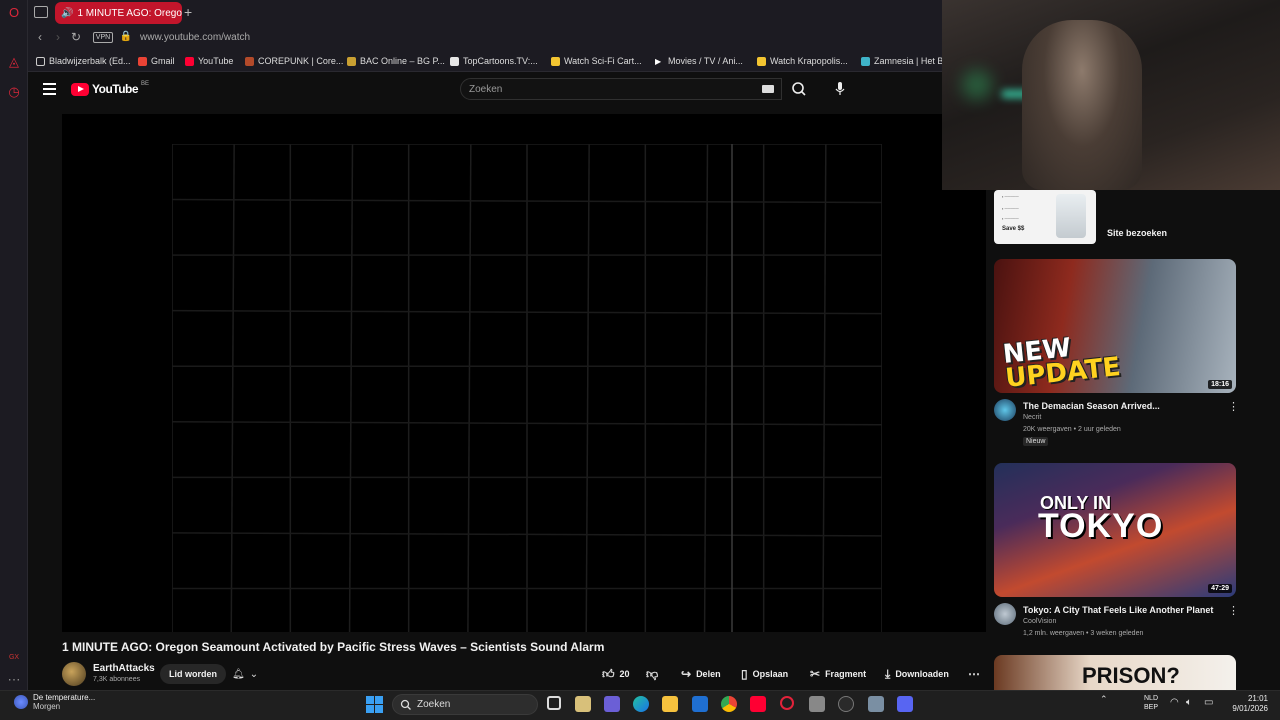 The image size is (1280, 720). I want to click on hamburger-menu-icon, so click(49, 89).